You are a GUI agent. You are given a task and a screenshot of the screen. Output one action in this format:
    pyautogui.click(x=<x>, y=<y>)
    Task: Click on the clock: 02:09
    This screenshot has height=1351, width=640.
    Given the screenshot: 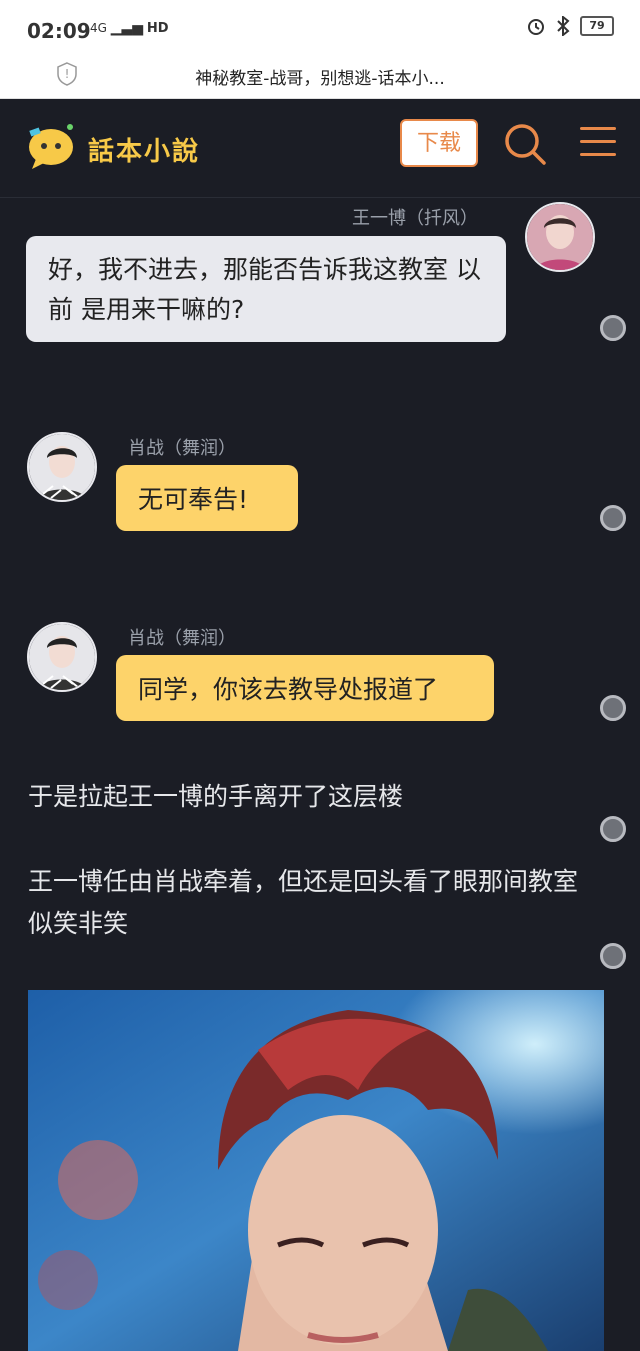 What is the action you would take?
    pyautogui.click(x=59, y=31)
    